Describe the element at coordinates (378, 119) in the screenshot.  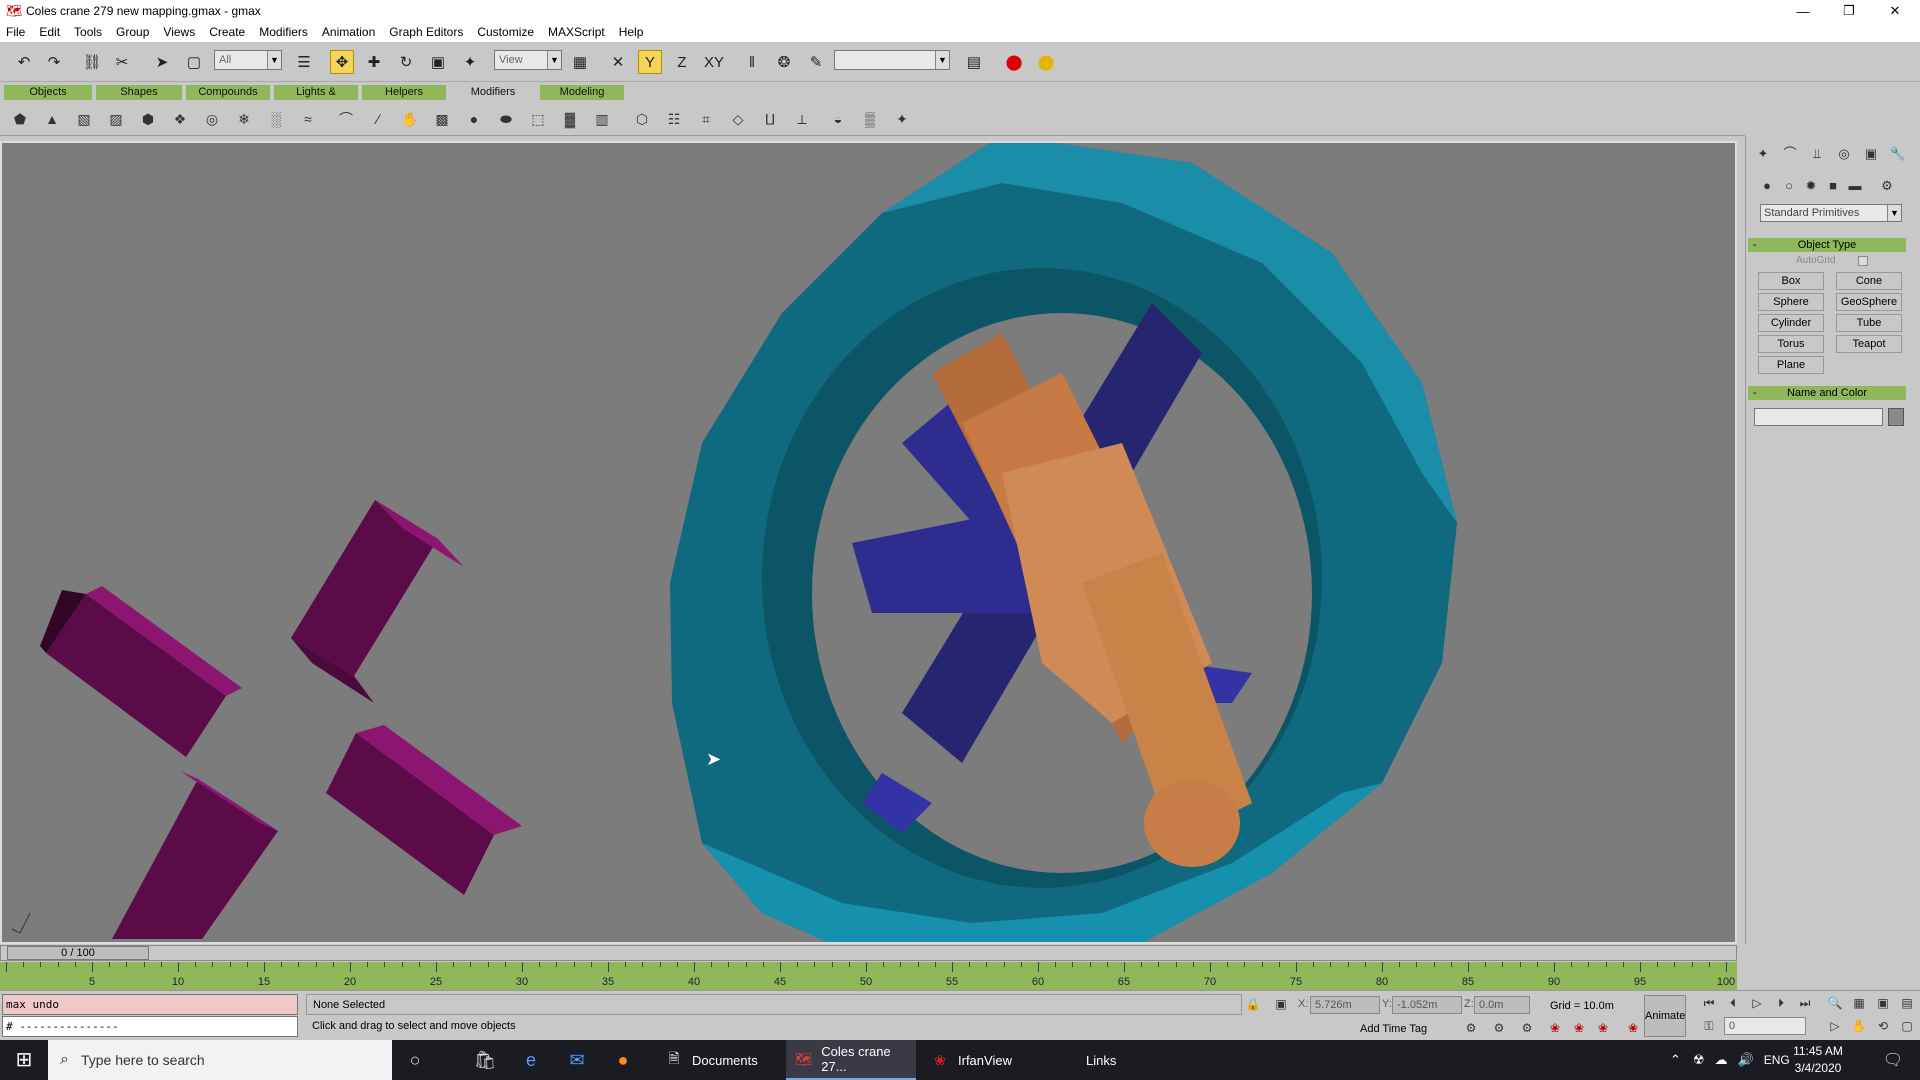
I see `slice-modifier-icon: ∕` at that location.